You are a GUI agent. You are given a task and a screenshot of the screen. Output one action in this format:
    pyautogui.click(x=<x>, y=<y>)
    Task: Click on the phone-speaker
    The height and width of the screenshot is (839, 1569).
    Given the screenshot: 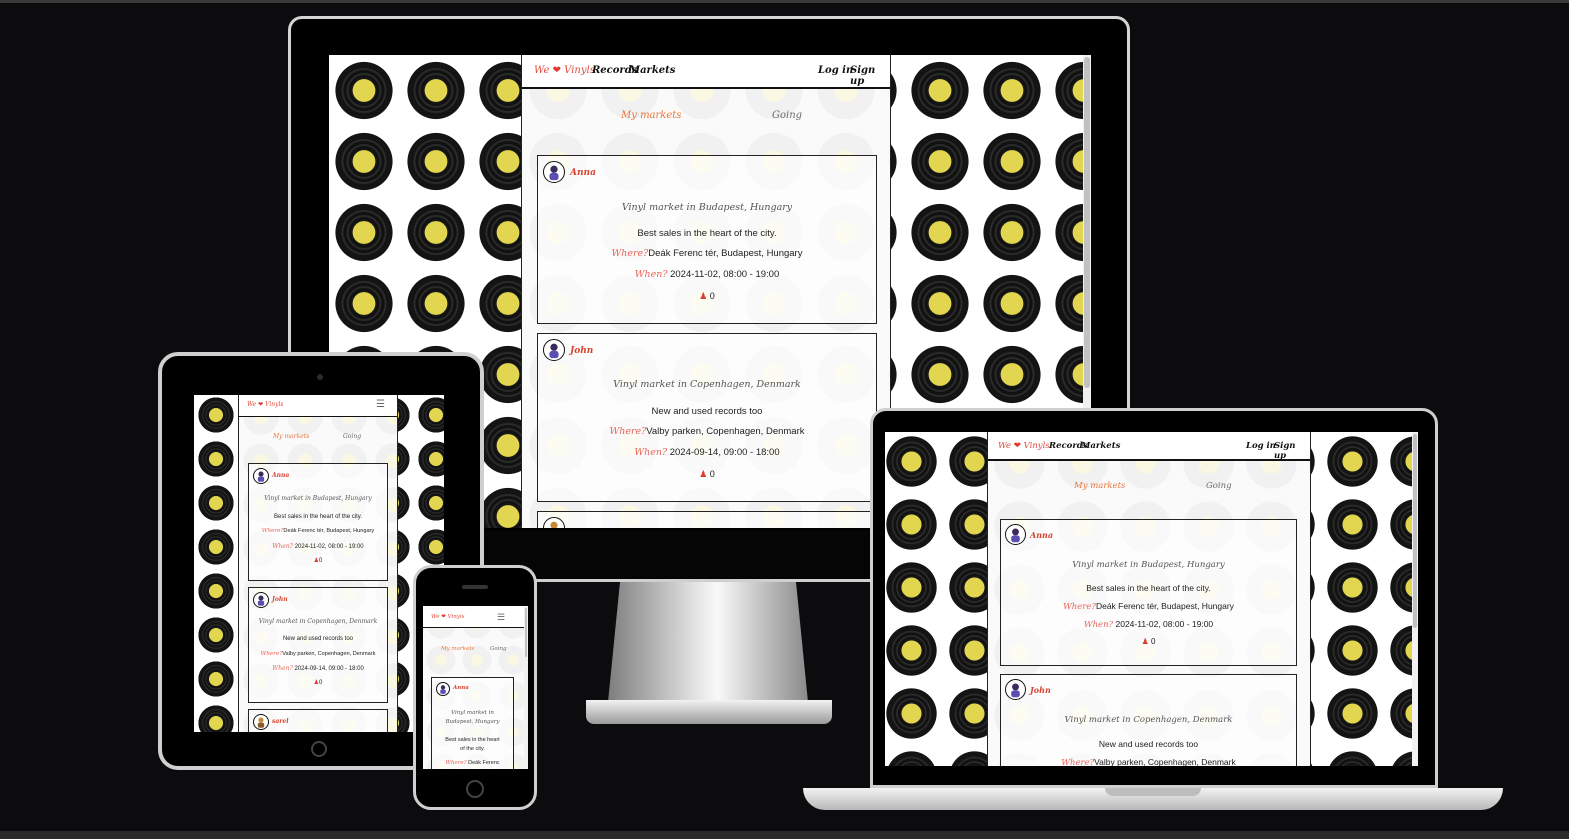 What is the action you would take?
    pyautogui.click(x=475, y=587)
    